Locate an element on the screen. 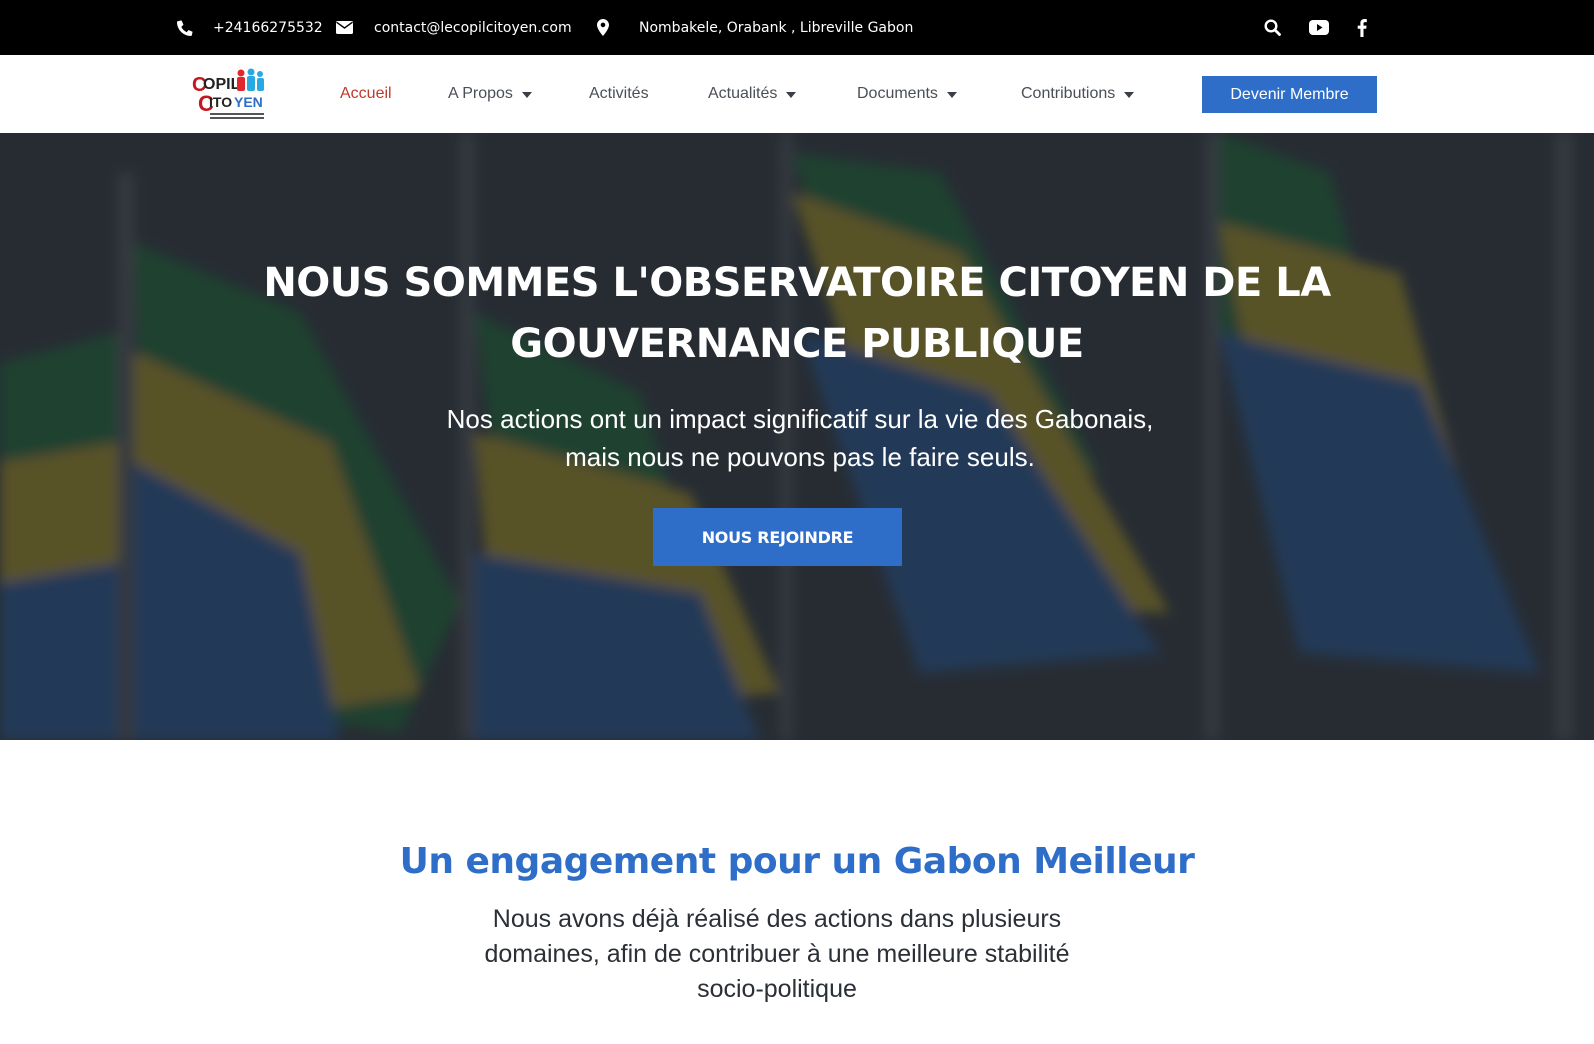 The width and height of the screenshot is (1594, 1044). section-text-line-3: socio-politique is located at coordinates (777, 989).